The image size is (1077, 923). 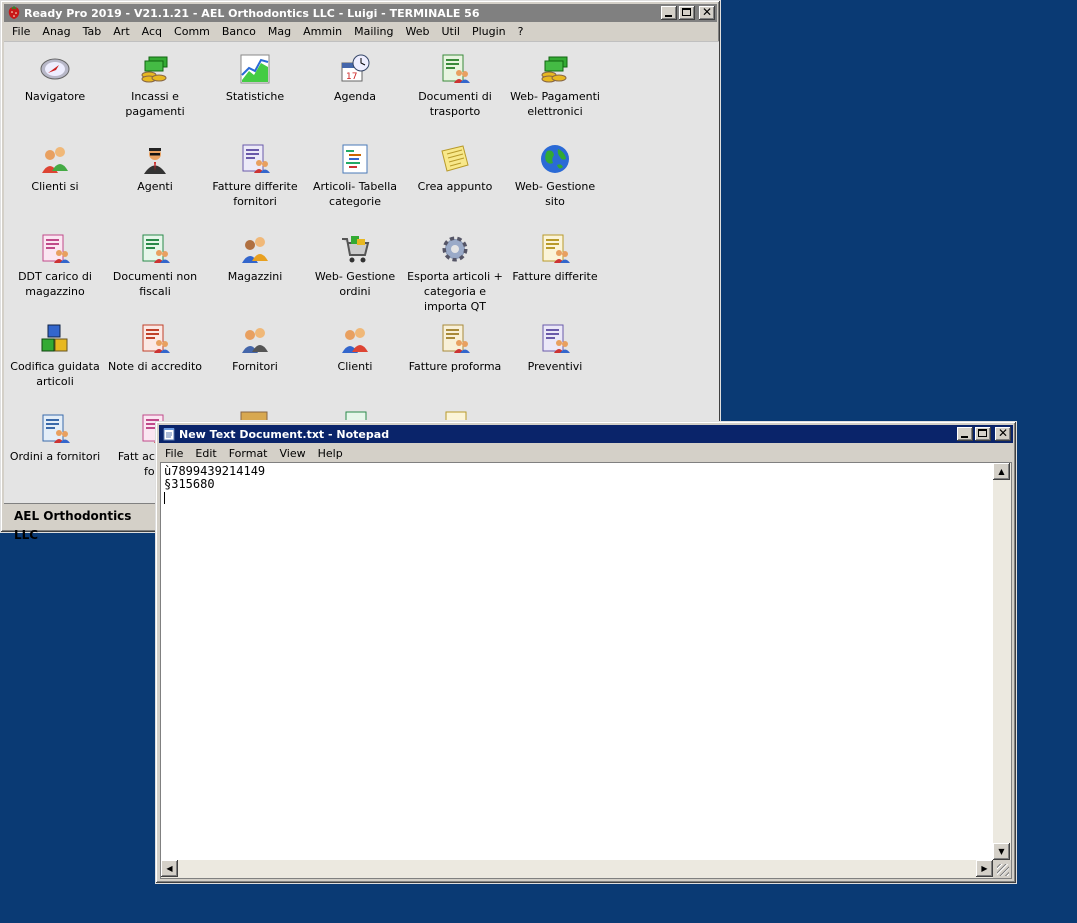 What do you see at coordinates (255, 348) in the screenshot?
I see `tile-fornitori: Fornitori` at bounding box center [255, 348].